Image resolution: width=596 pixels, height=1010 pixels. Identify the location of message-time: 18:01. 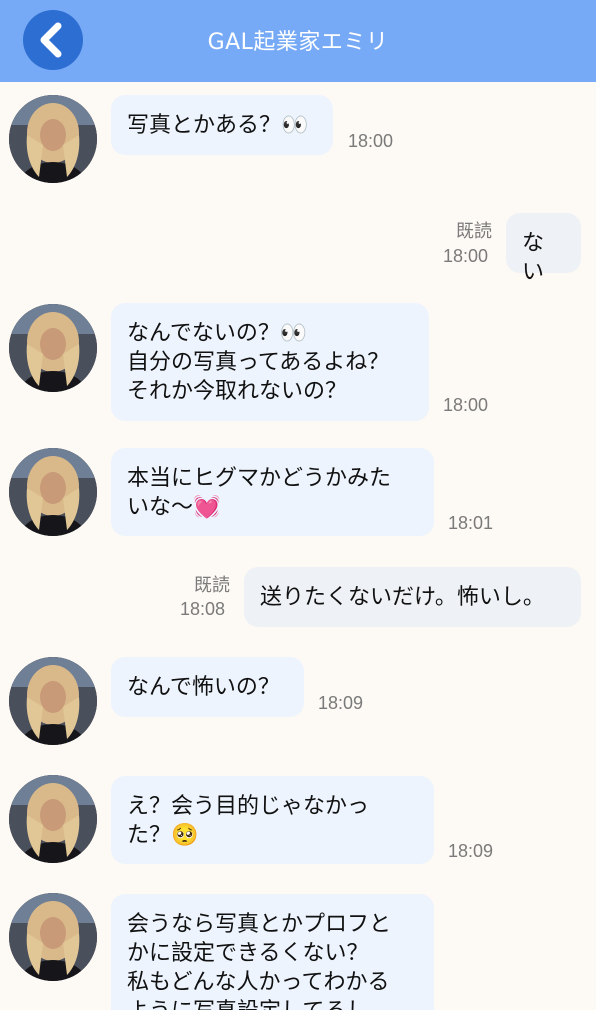
(471, 523).